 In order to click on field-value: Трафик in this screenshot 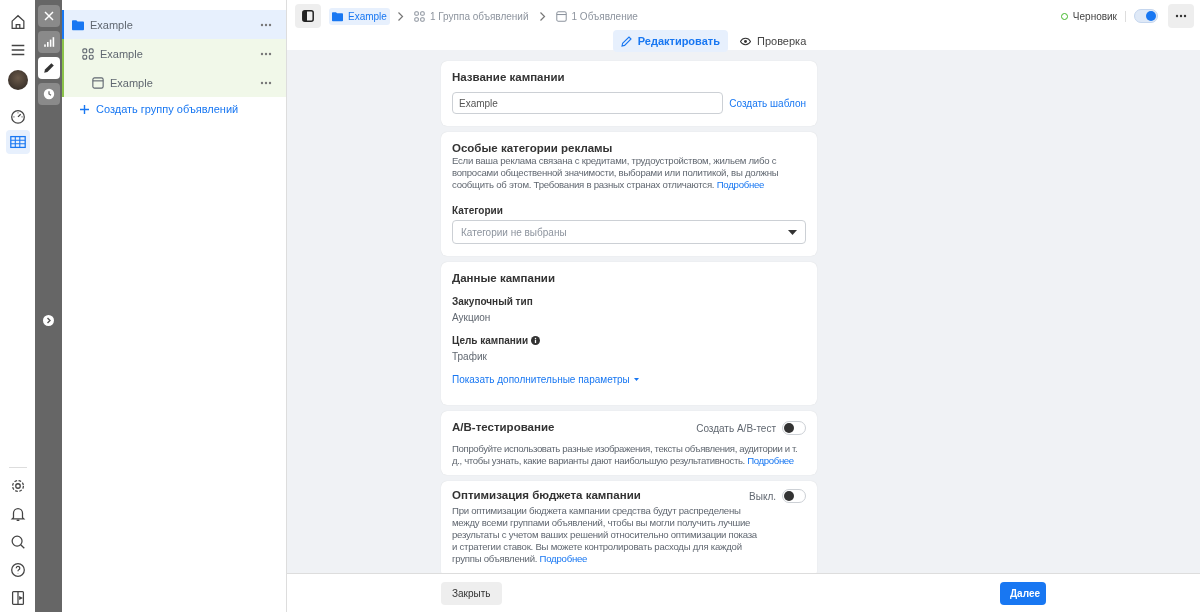, I will do `click(470, 356)`.